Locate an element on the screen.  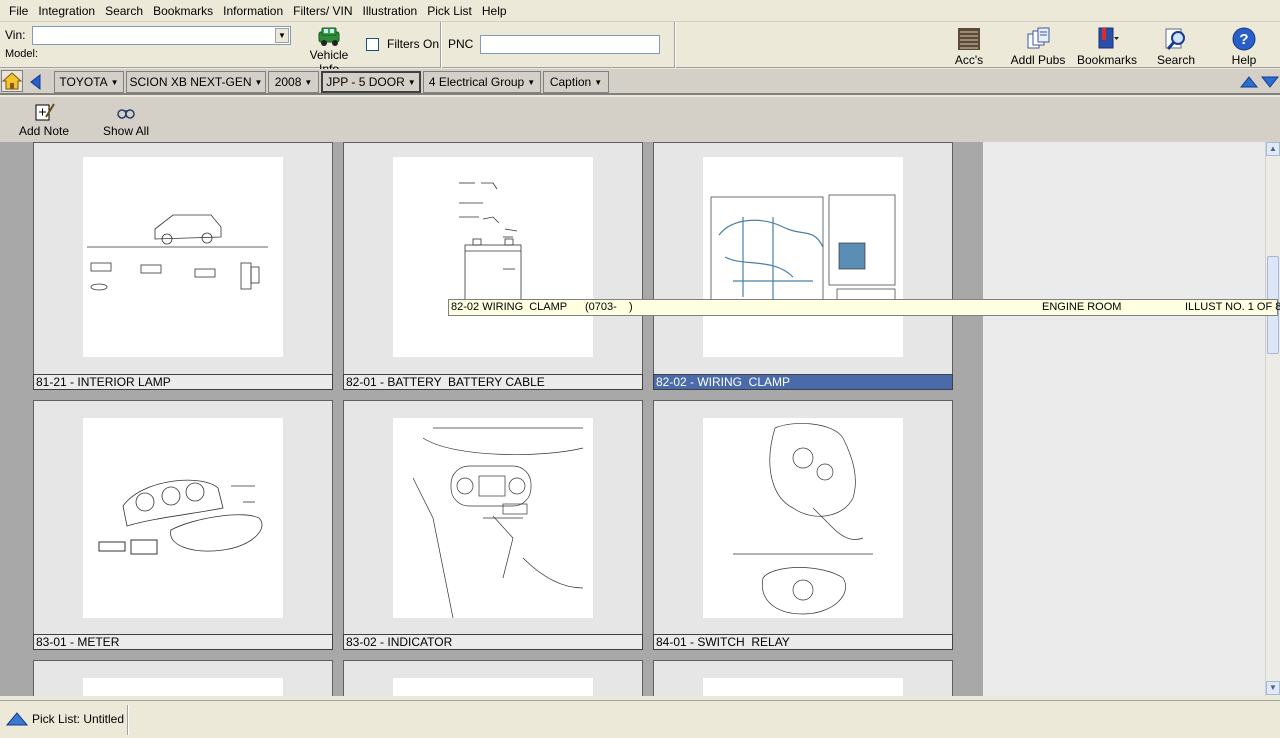
show-all-label: Show All is located at coordinates (126, 131).